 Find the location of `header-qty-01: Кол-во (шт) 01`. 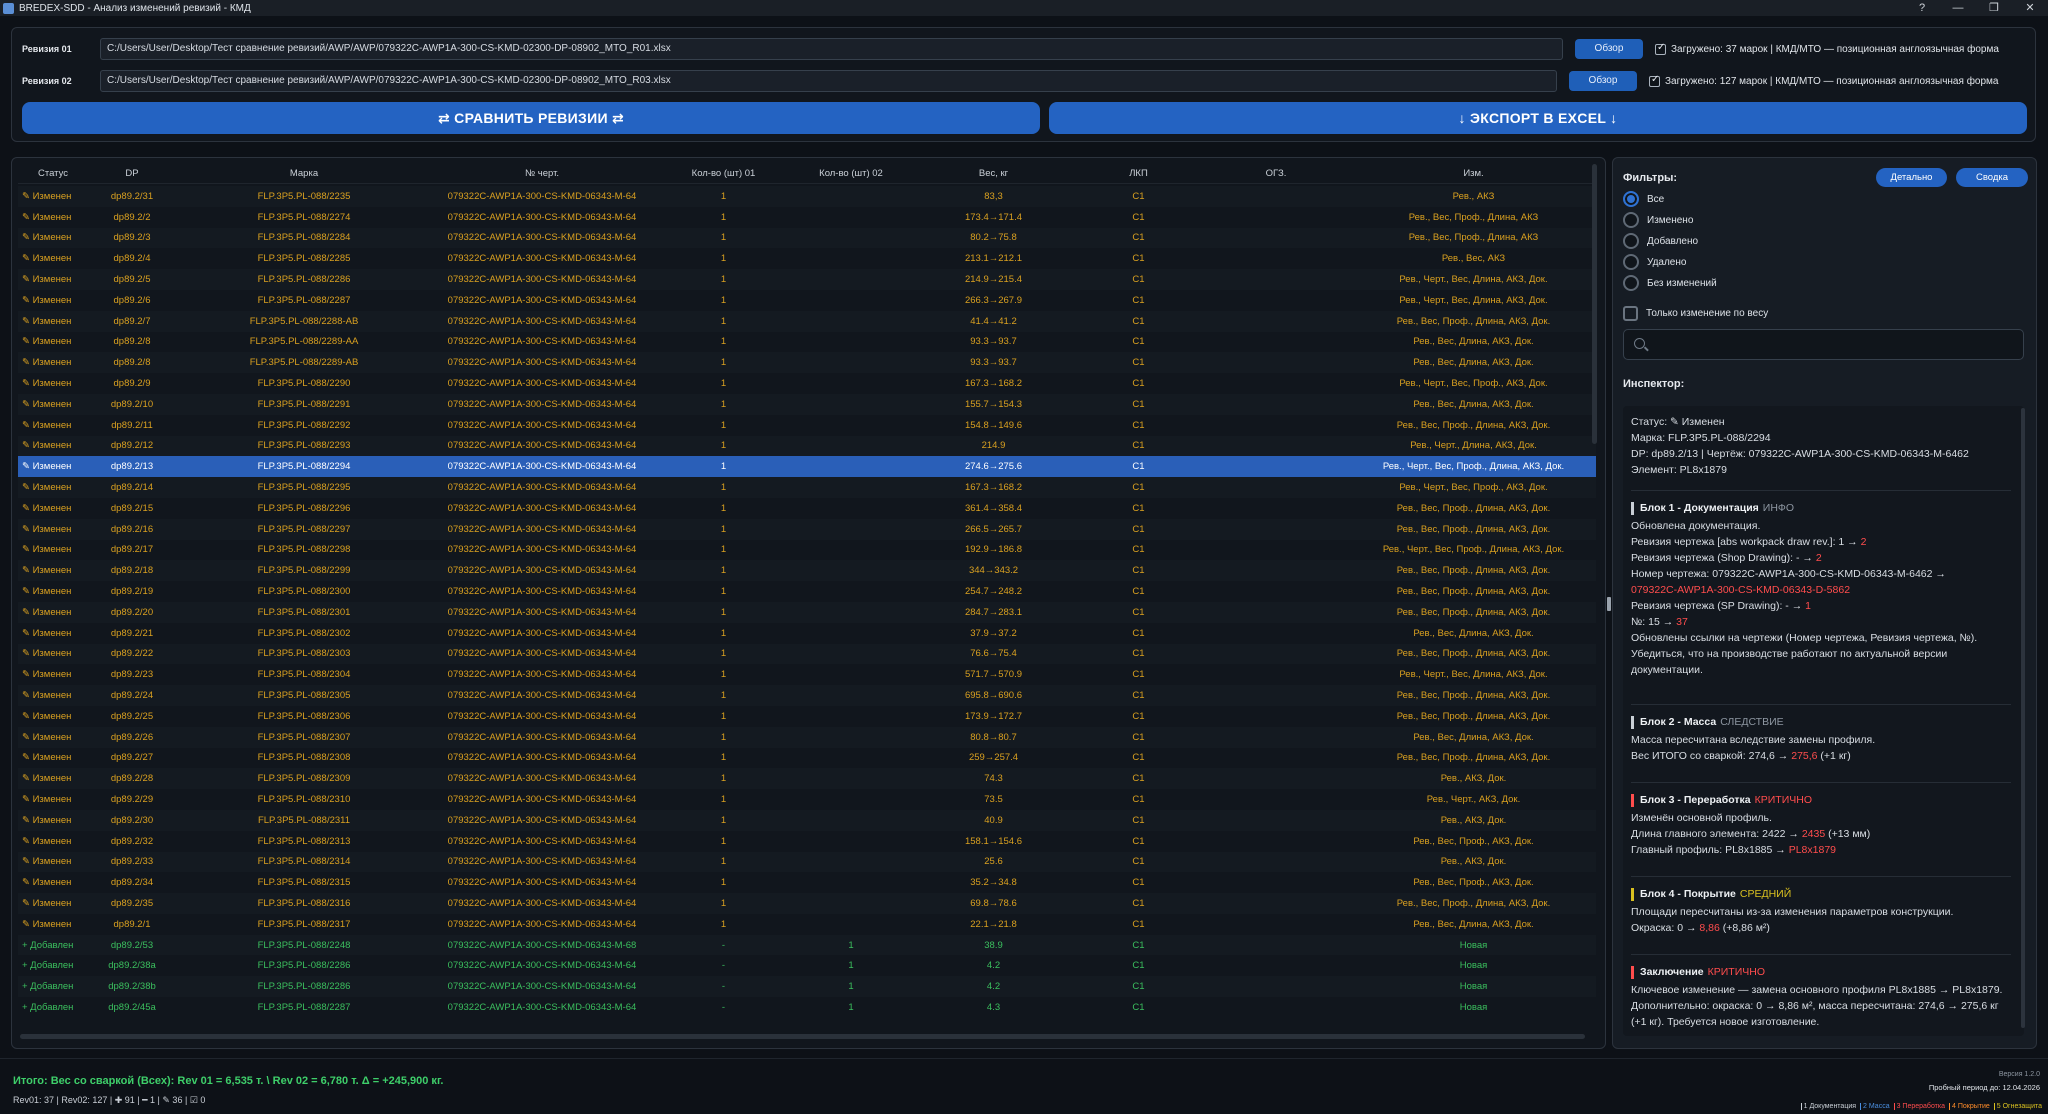

header-qty-01: Кол-во (шт) 01 is located at coordinates (723, 173).